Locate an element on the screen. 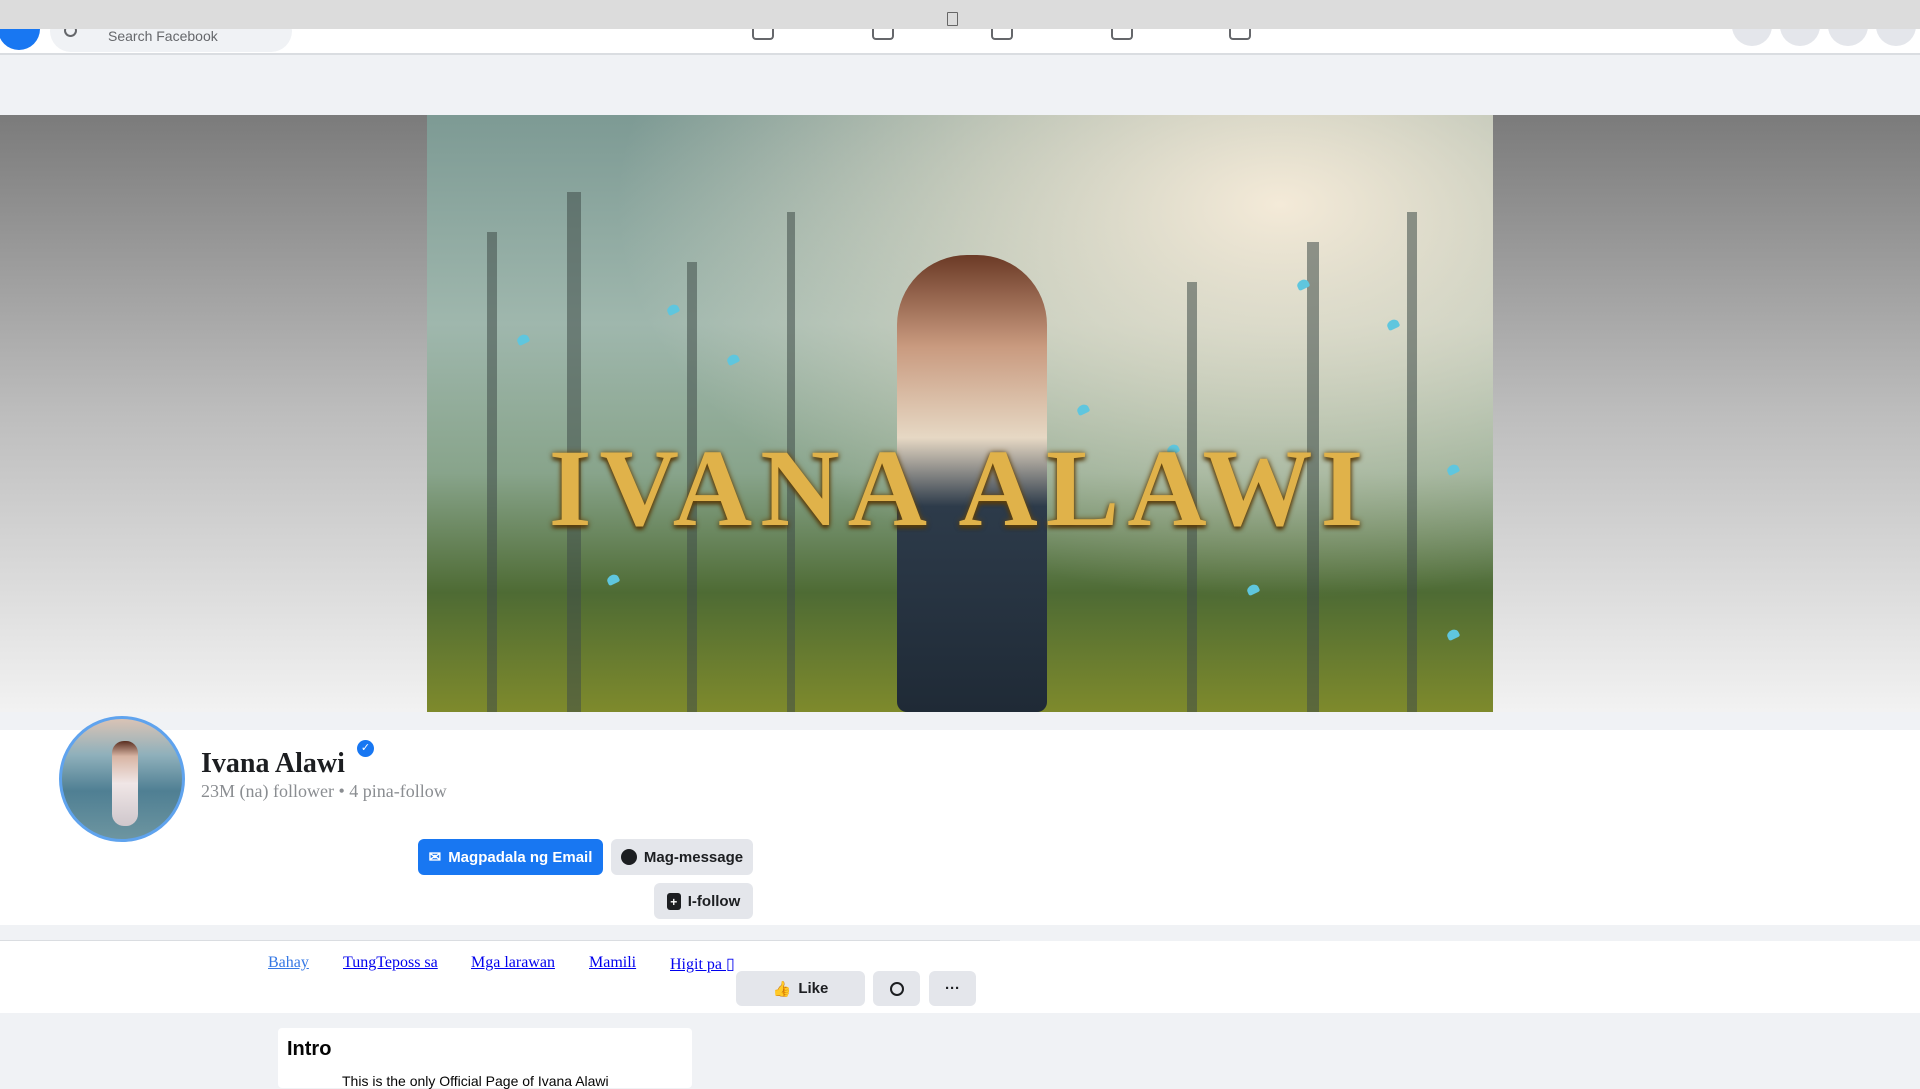  tab-more: Higit pa ▯ is located at coordinates (702, 964).